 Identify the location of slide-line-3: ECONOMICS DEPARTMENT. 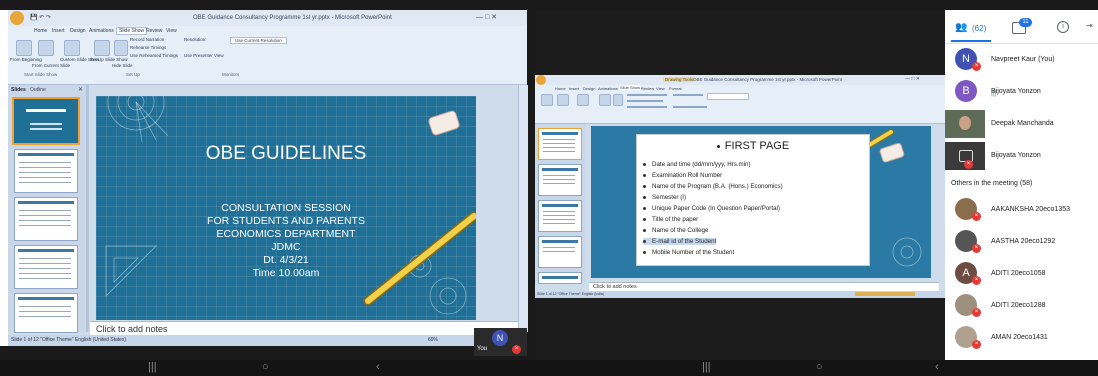
(286, 234).